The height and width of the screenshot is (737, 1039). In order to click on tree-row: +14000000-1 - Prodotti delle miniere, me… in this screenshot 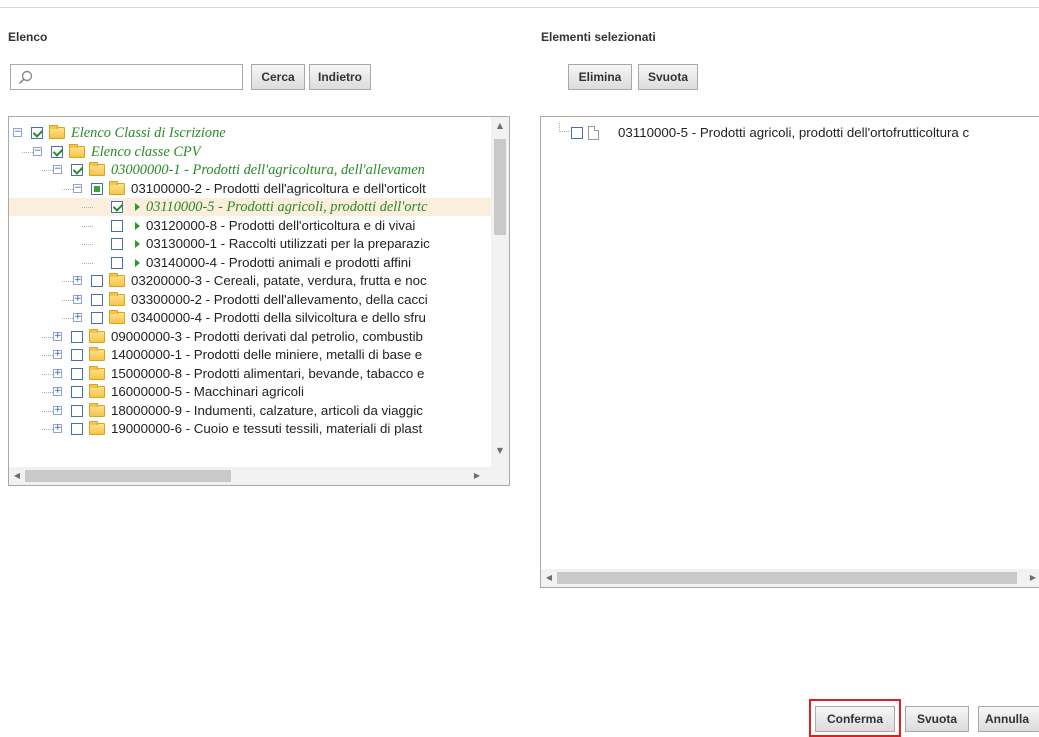, I will do `click(250, 355)`.